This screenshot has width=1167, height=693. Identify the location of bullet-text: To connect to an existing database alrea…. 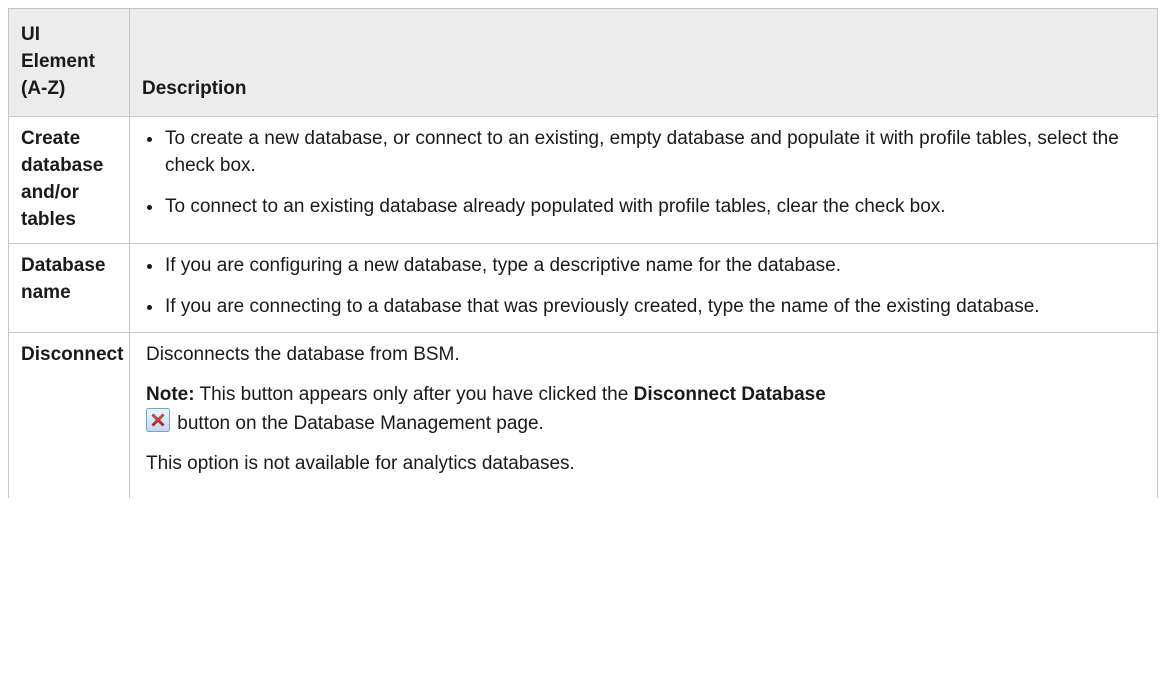
(555, 206).